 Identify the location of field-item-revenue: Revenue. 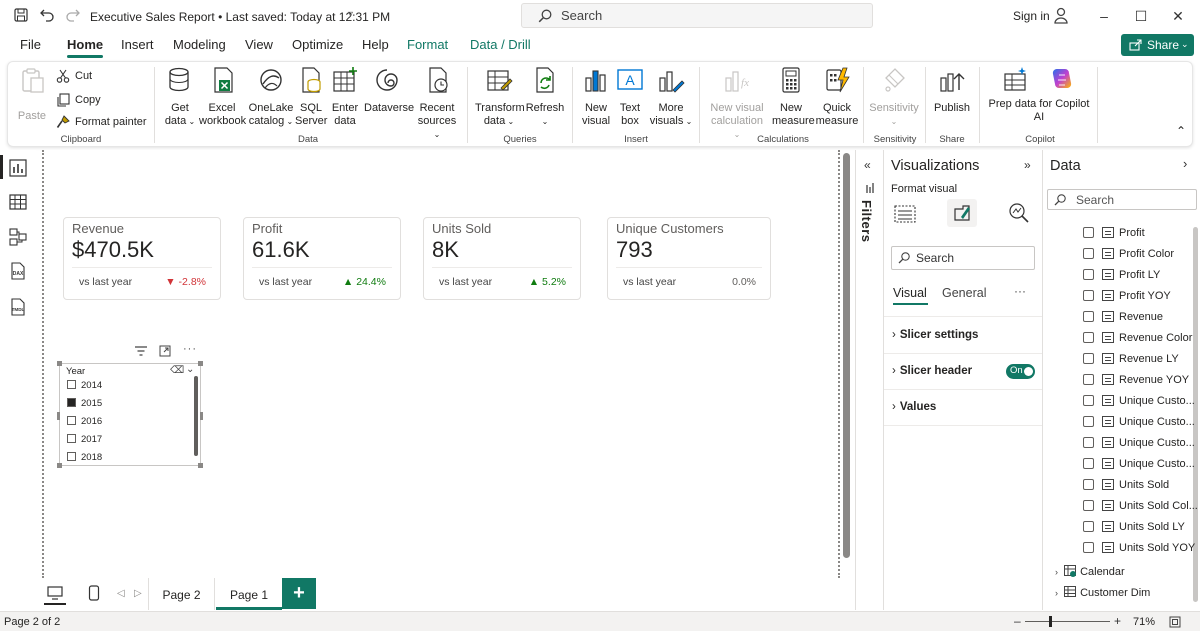
(1123, 317).